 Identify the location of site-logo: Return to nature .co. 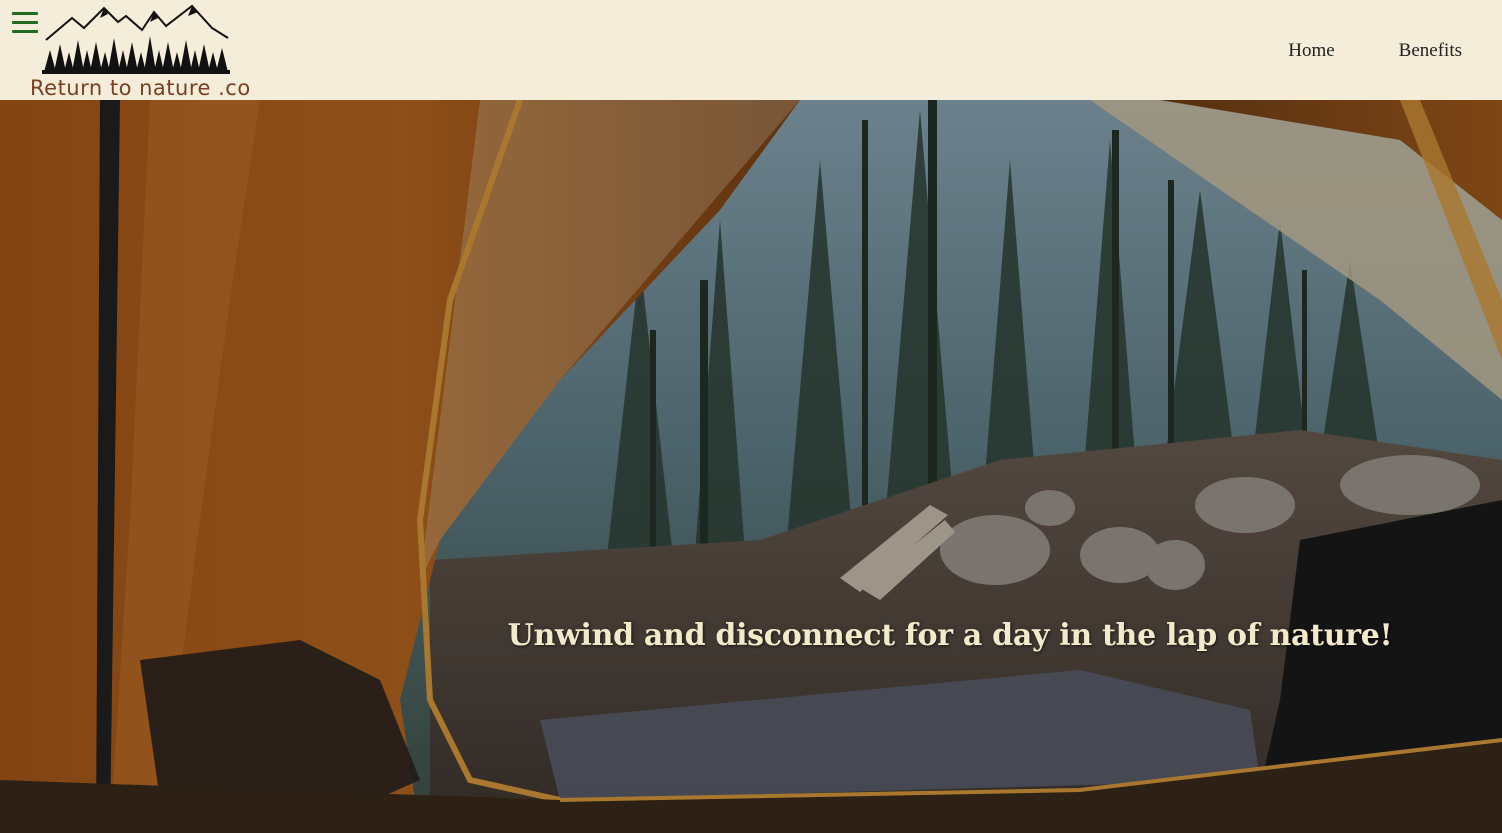
(139, 52).